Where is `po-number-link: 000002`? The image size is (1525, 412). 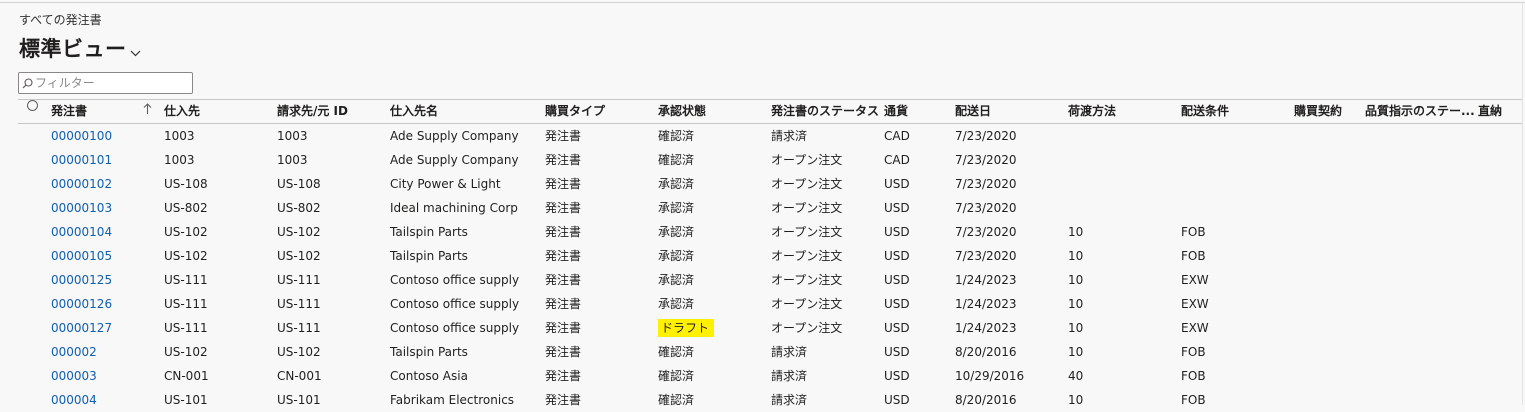 po-number-link: 000002 is located at coordinates (74, 352).